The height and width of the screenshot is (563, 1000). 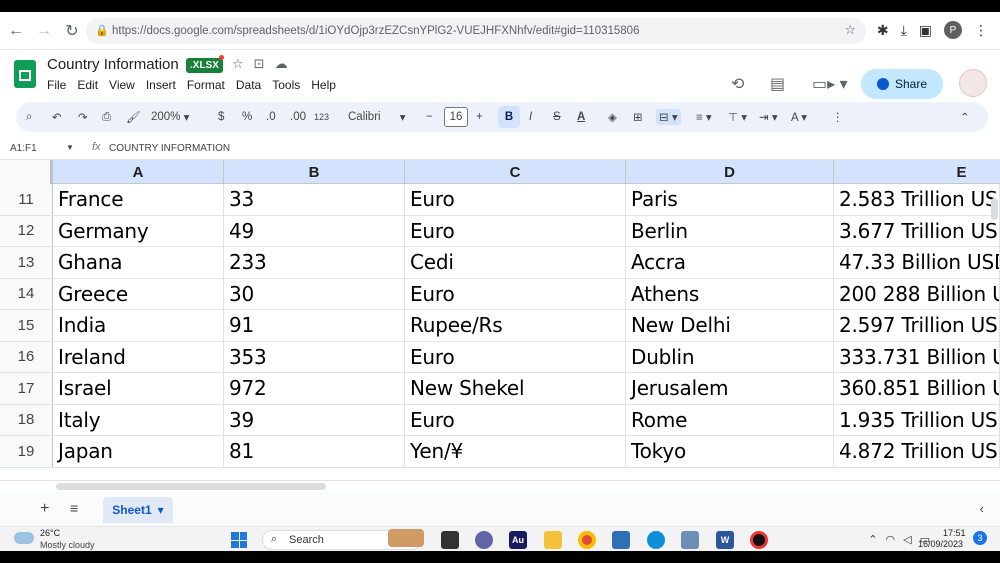 What do you see at coordinates (191, 486) in the screenshot?
I see `horizontal-scrollbar` at bounding box center [191, 486].